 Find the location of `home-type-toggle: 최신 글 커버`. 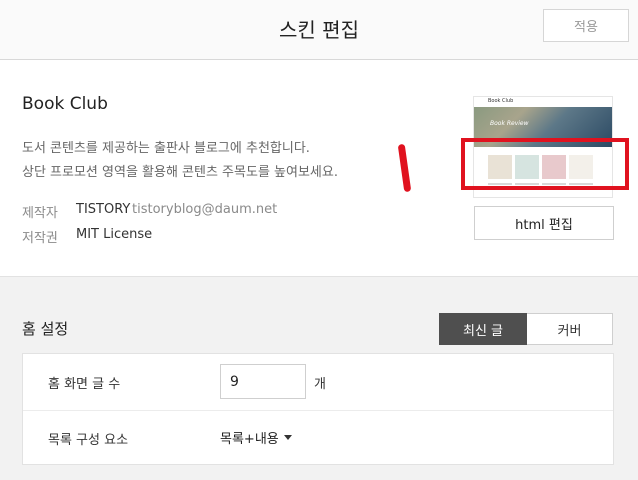

home-type-toggle: 최신 글 커버 is located at coordinates (526, 329).